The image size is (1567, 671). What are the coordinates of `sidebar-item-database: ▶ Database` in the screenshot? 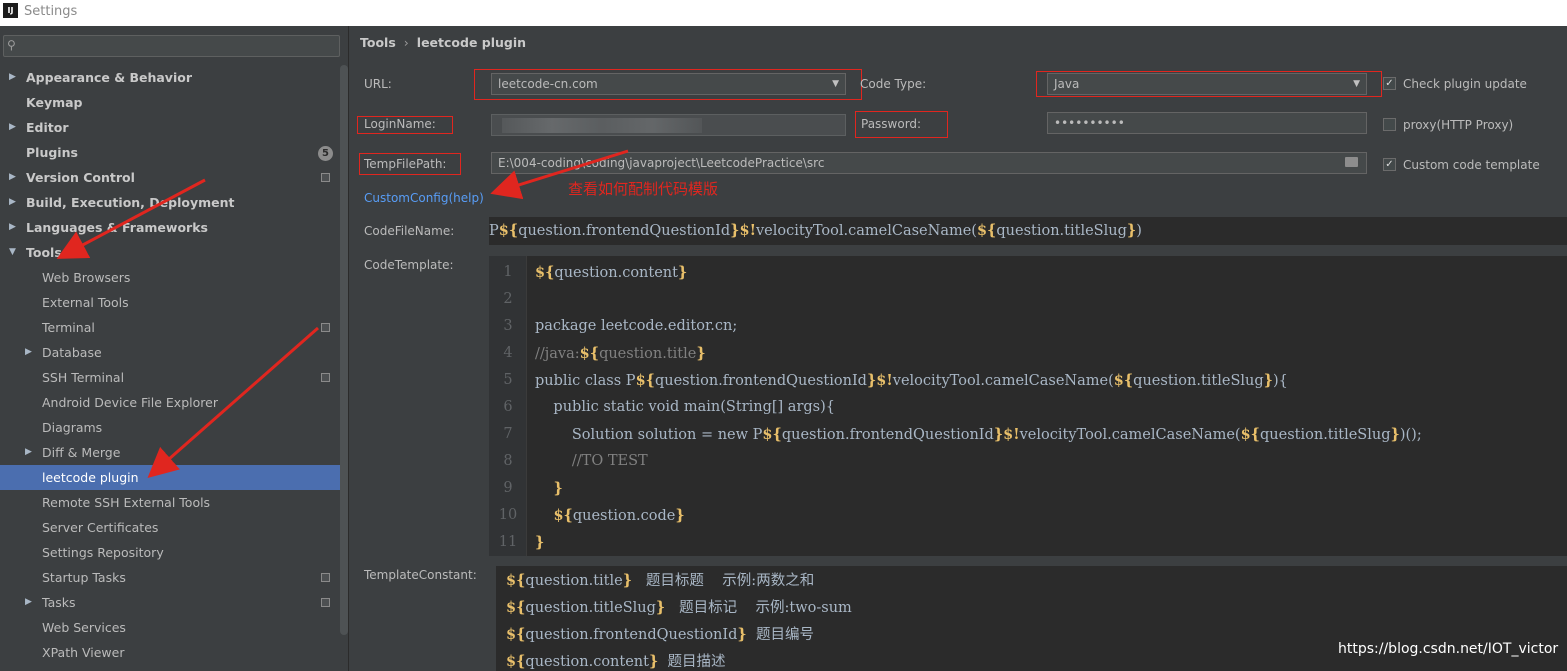 It's located at (170, 352).